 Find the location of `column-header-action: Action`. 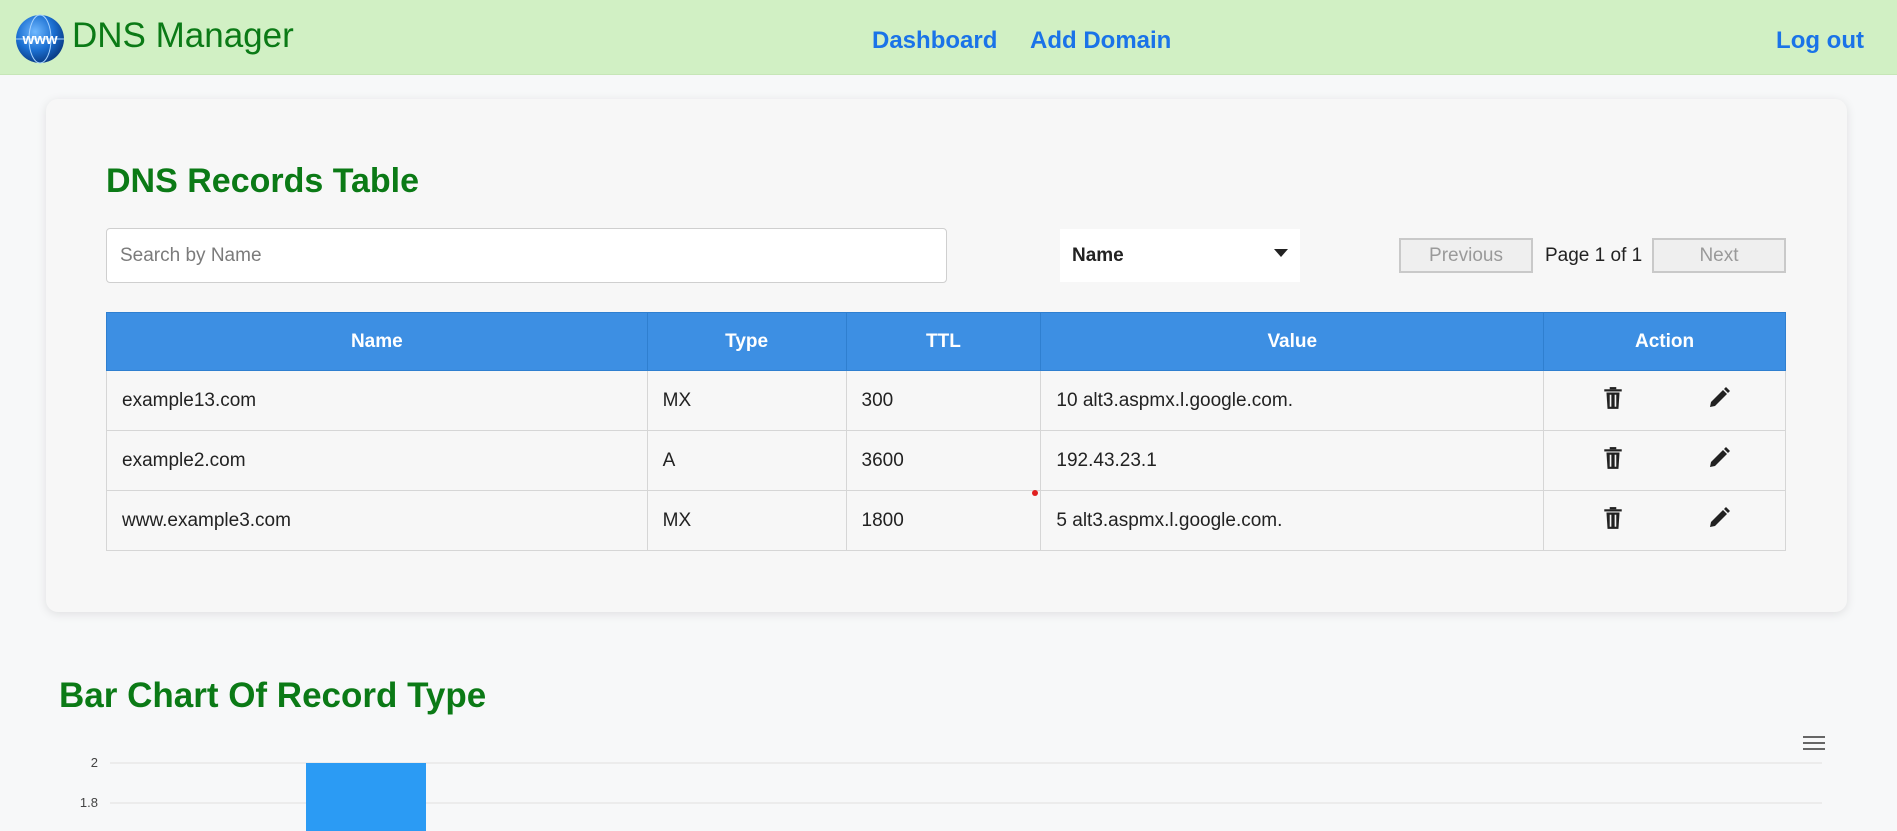

column-header-action: Action is located at coordinates (1664, 341).